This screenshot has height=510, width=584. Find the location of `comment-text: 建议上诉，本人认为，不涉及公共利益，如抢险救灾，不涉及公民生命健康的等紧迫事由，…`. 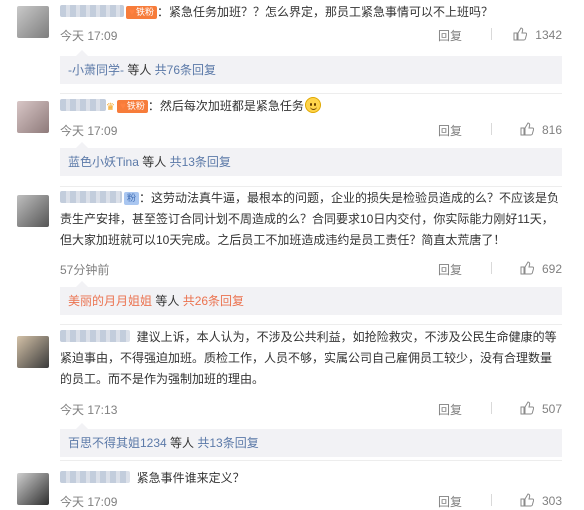

comment-text: 建议上诉，本人认为，不涉及公共利益，如抢险救灾，不涉及公民生命健康的等紧迫事由，… is located at coordinates (308, 358).